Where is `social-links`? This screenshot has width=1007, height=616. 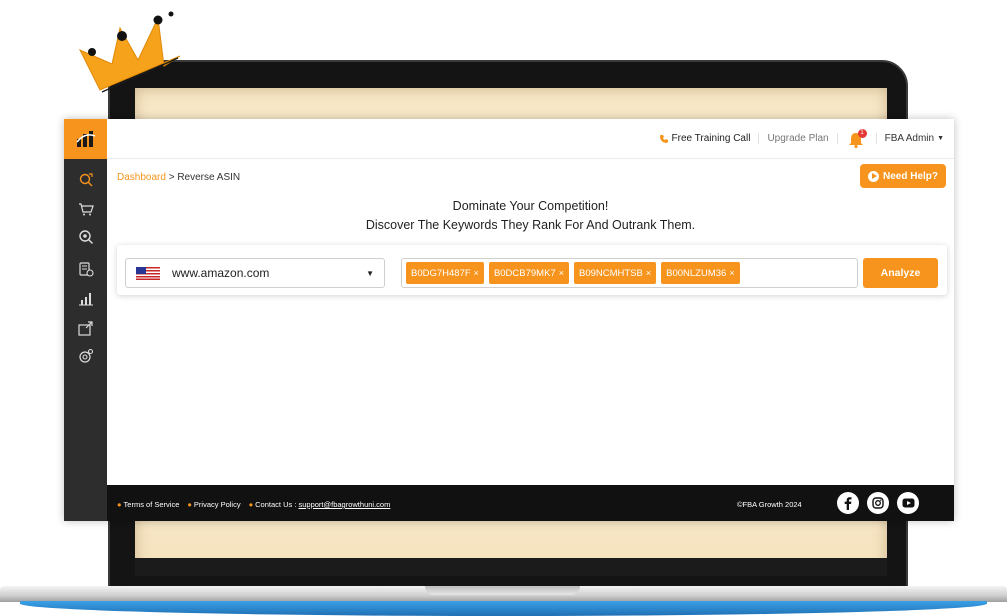
social-links is located at coordinates (878, 503).